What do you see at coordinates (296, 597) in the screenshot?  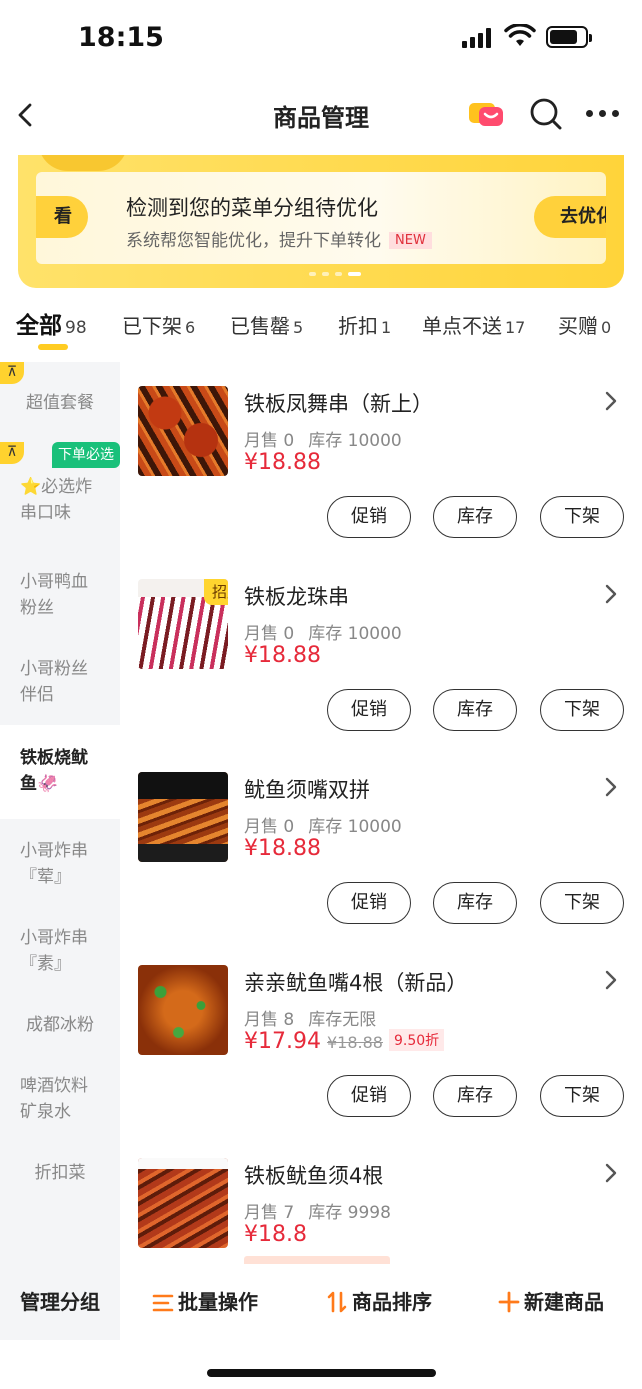 I see `product-name: 铁板龙珠串` at bounding box center [296, 597].